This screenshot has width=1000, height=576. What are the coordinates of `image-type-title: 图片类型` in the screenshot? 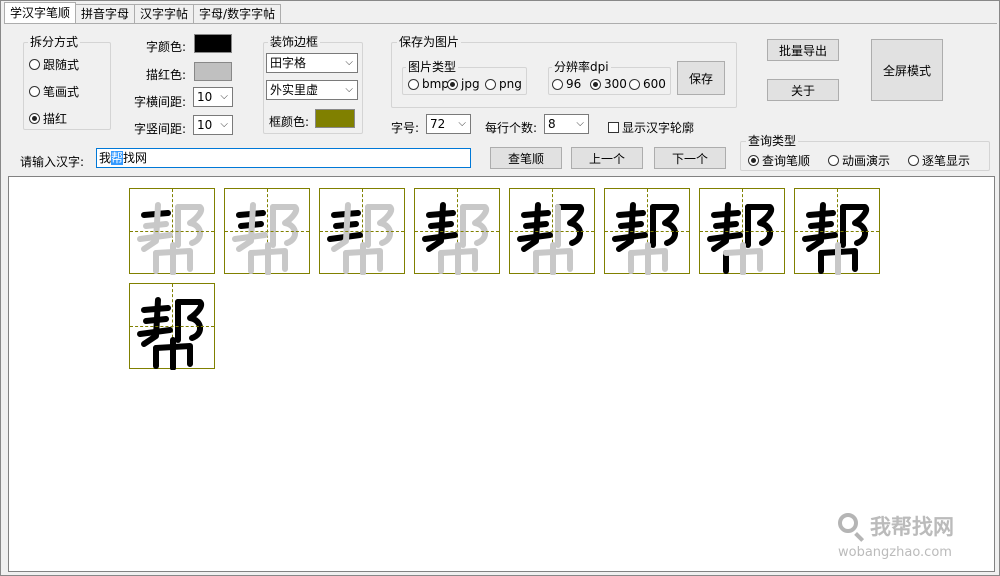 It's located at (432, 67).